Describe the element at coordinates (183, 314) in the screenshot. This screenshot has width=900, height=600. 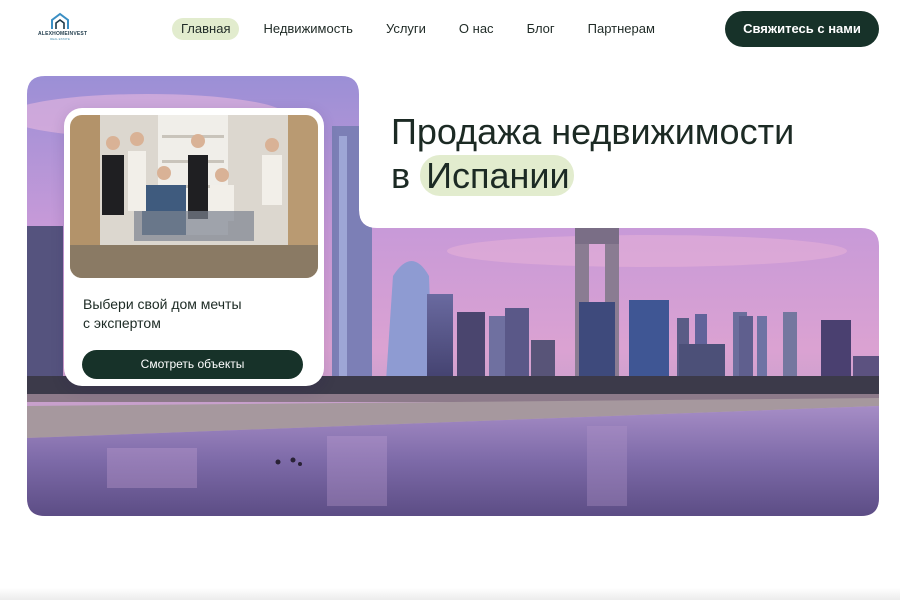
I see `card-caption: Выбери свой дом мечты с экспертом` at that location.